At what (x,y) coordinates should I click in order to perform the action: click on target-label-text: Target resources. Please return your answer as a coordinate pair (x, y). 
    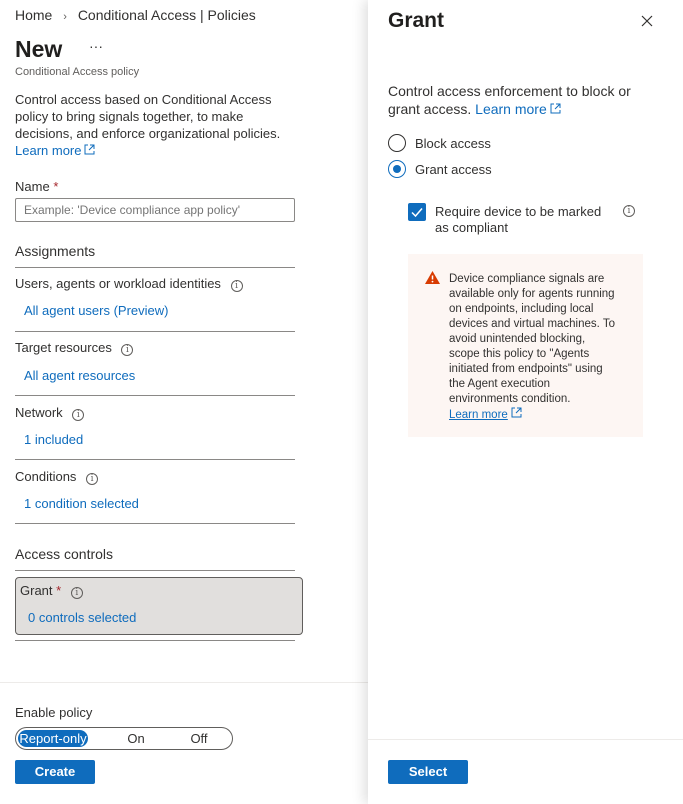
    Looking at the image, I should click on (63, 347).